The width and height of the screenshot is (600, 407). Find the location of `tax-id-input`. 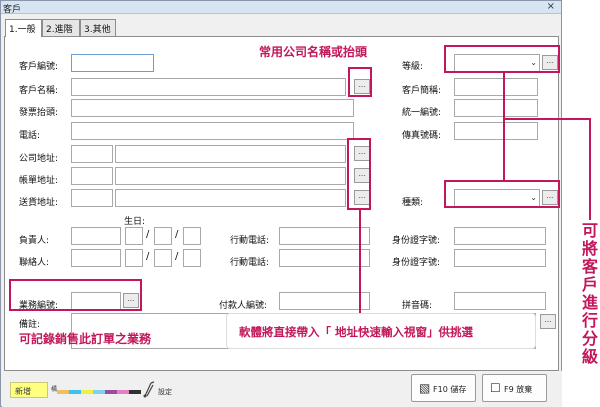

tax-id-input is located at coordinates (496, 108).